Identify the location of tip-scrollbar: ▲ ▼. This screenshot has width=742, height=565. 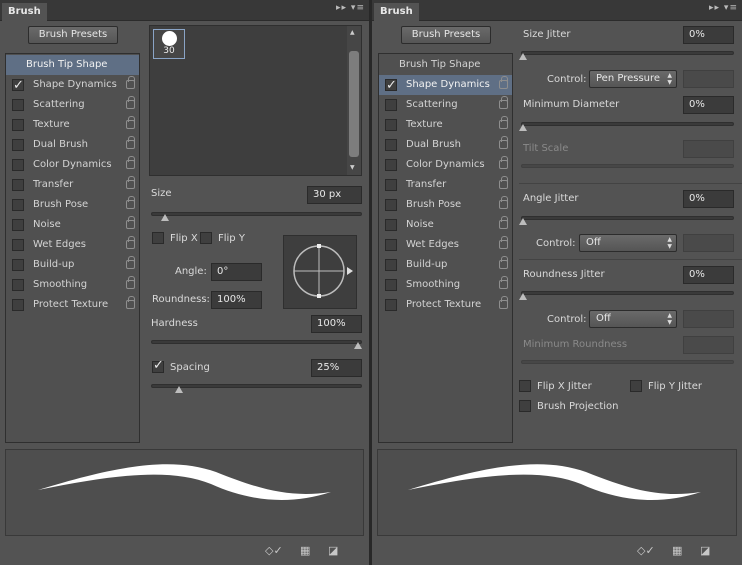
(354, 100).